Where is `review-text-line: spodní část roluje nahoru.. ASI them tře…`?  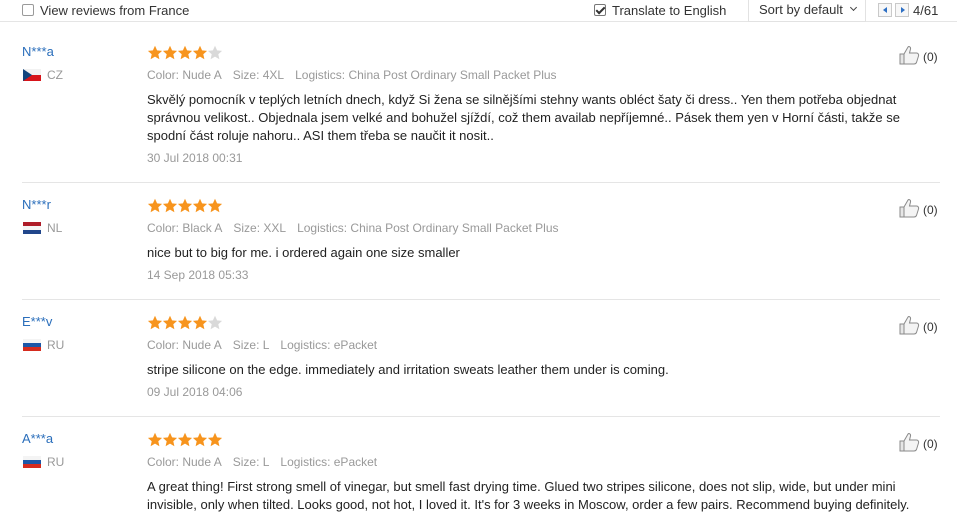 review-text-line: spodní část roluje nahoru.. ASI them tře… is located at coordinates (320, 135).